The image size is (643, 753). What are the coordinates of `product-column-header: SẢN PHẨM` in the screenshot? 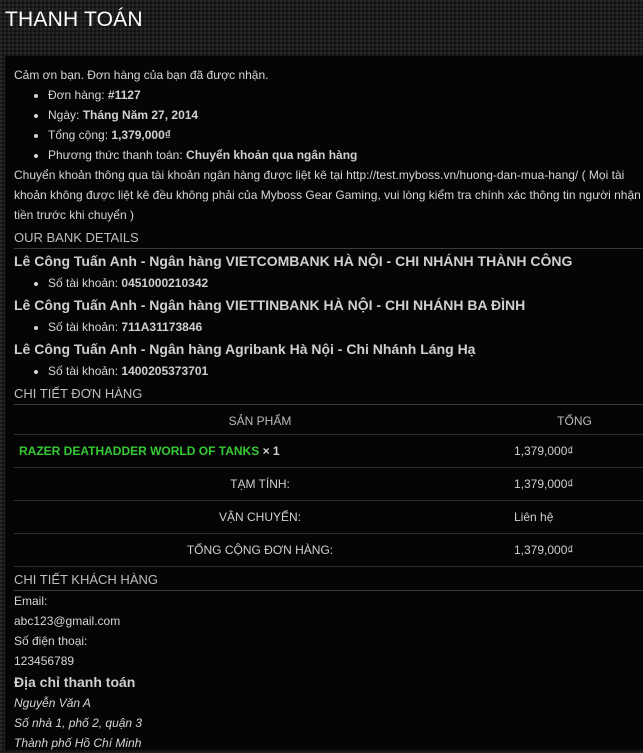 It's located at (260, 421).